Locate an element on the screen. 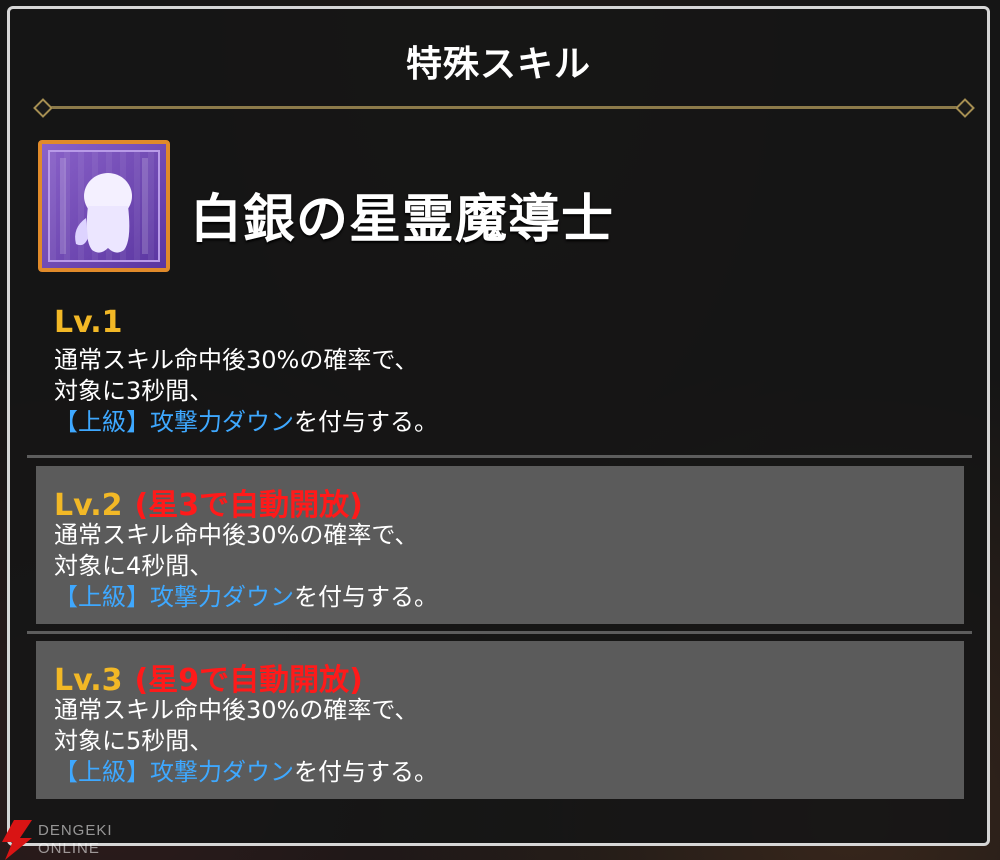  ghost-character-icon is located at coordinates (104, 206).